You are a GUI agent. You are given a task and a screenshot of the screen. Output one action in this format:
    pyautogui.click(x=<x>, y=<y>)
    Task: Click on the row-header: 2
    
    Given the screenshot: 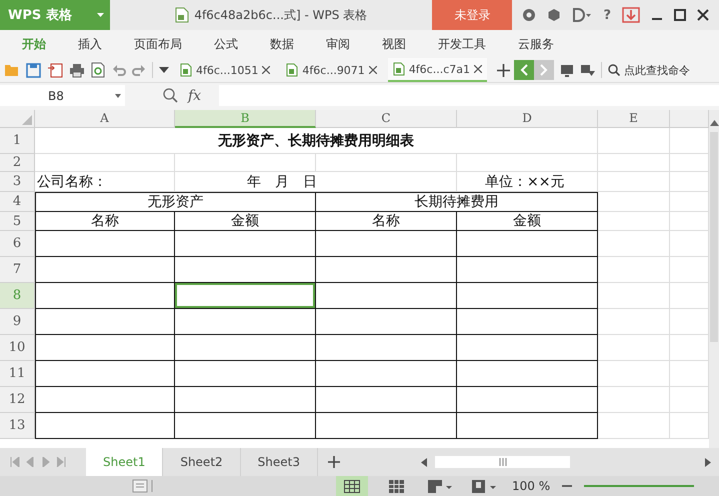 What is the action you would take?
    pyautogui.click(x=17, y=163)
    